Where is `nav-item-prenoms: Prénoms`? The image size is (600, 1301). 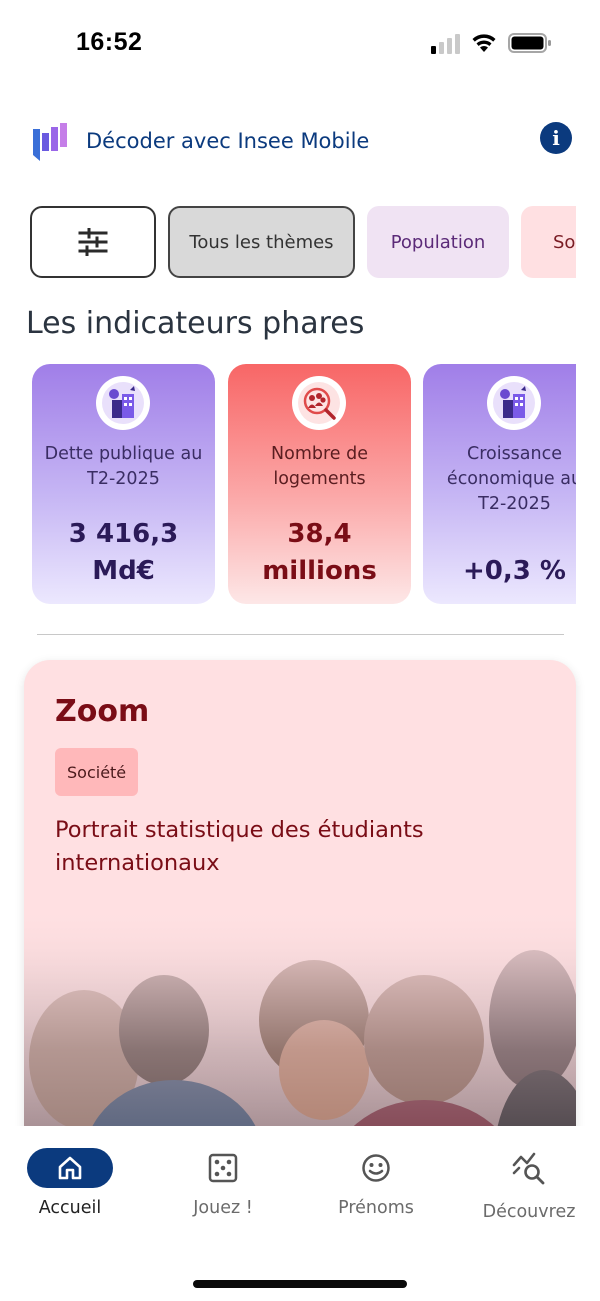
nav-item-prenoms: Prénoms is located at coordinates (376, 1183).